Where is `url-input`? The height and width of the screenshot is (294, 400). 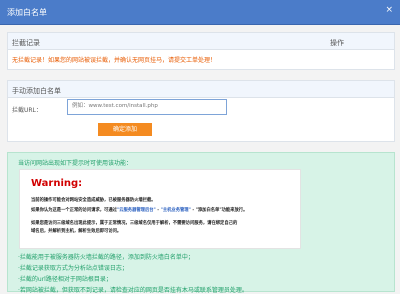 url-input is located at coordinates (147, 106).